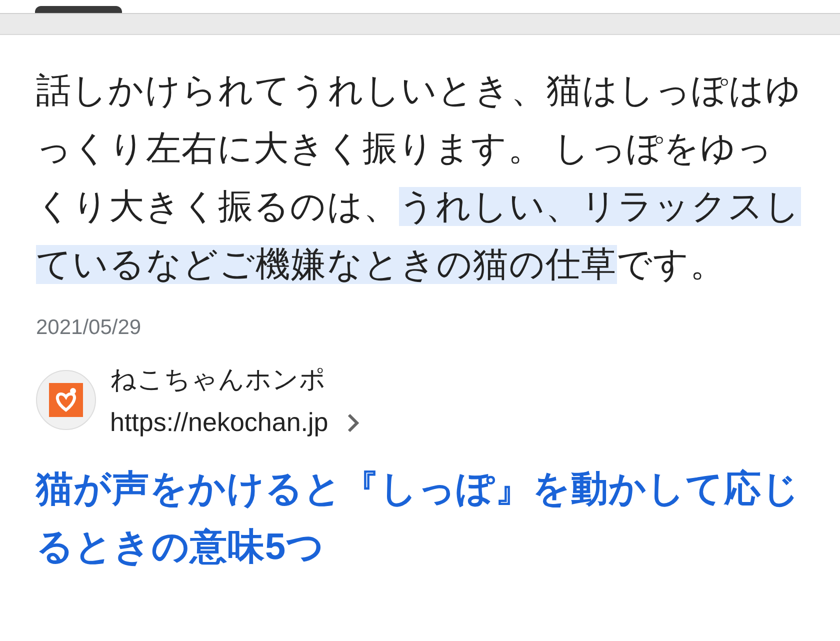 The image size is (840, 641). Describe the element at coordinates (89, 328) in the screenshot. I see `snippet-date: 2021/05/29` at that location.